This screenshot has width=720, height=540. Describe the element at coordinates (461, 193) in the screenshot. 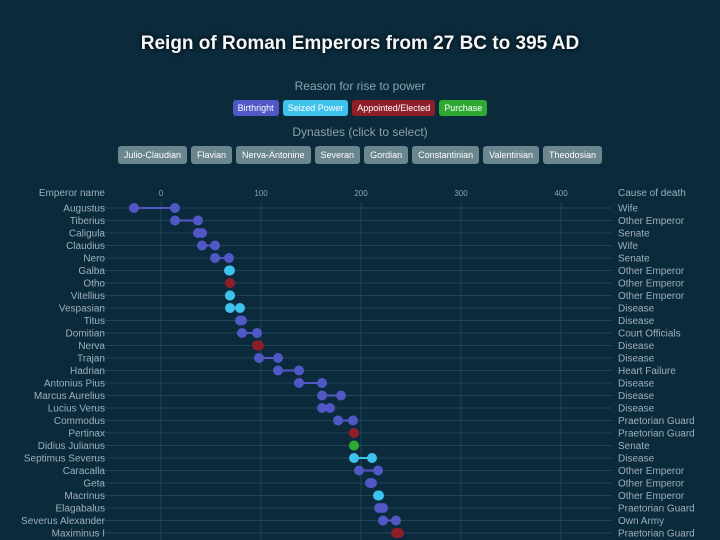

I see `x-tick-label: 300` at that location.